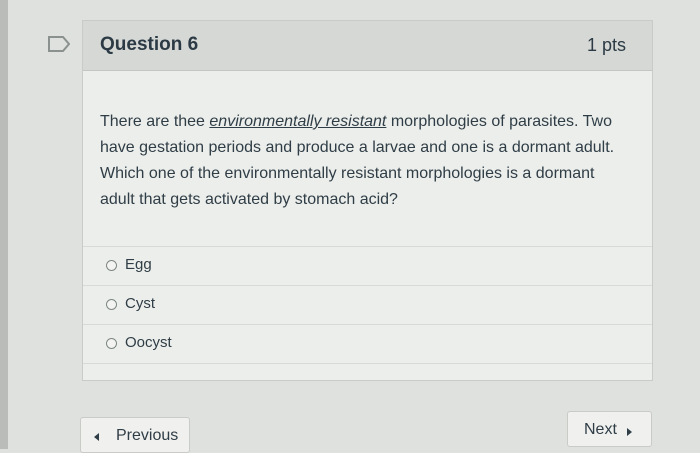 Image resolution: width=700 pixels, height=453 pixels. What do you see at coordinates (367, 265) in the screenshot?
I see `answer-option-egg: Egg` at bounding box center [367, 265].